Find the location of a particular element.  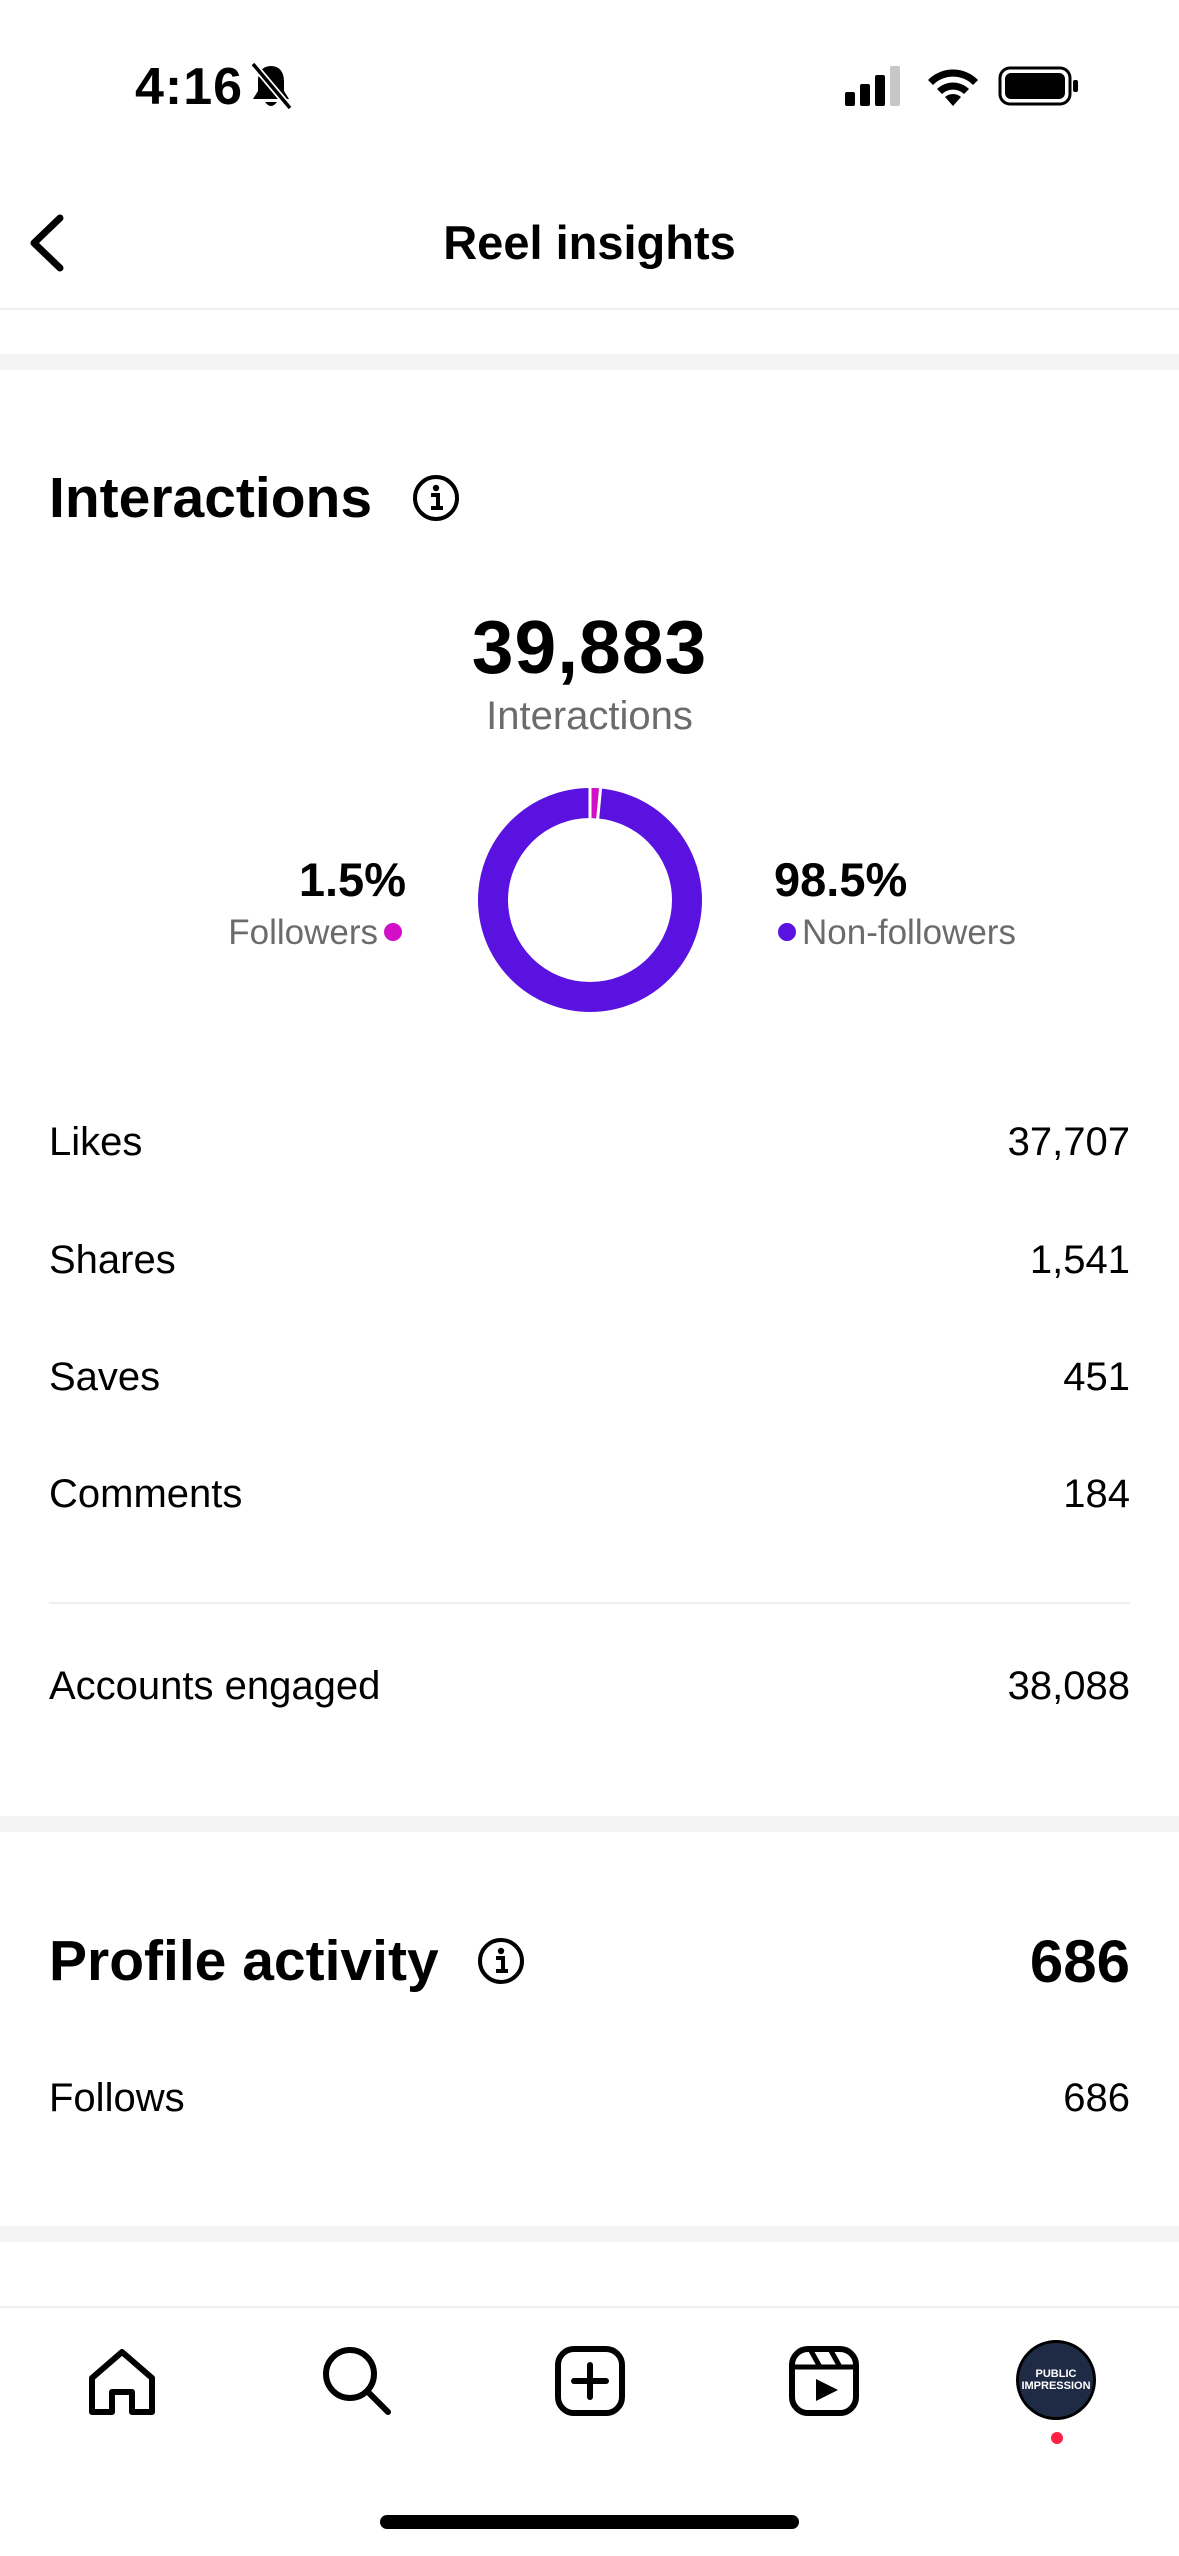

profile-activity-title: Profile activity is located at coordinates (244, 1961).